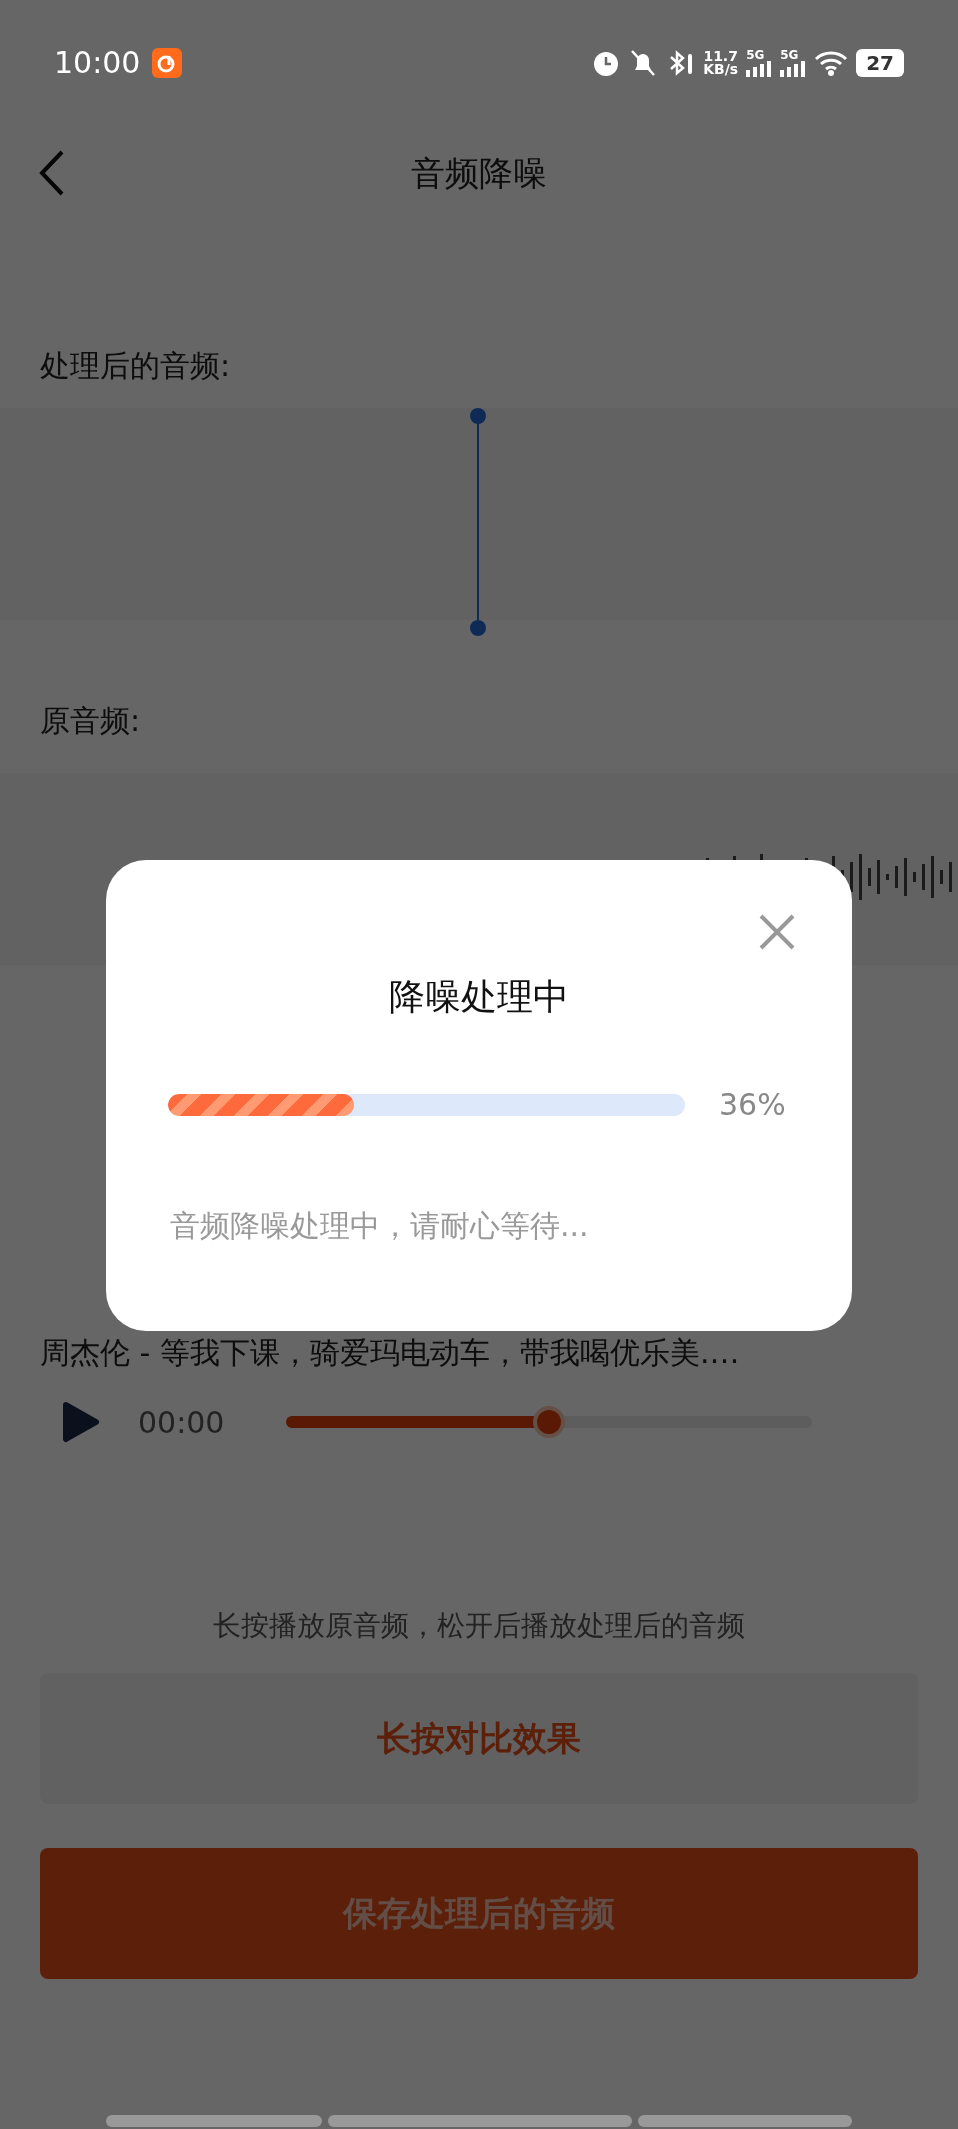  What do you see at coordinates (752, 1105) in the screenshot?
I see `progress-percent: 36%` at bounding box center [752, 1105].